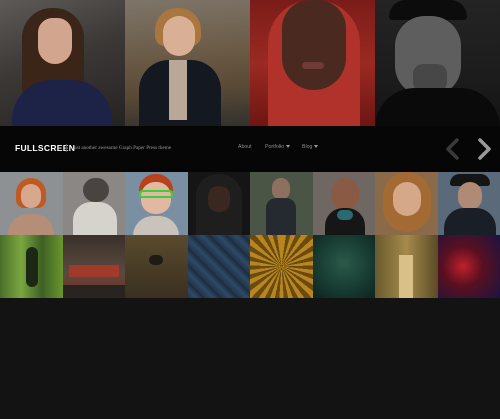 This screenshot has width=500, height=419. Describe the element at coordinates (62, 63) in the screenshot. I see `featured-photo-woman-long-hair` at that location.